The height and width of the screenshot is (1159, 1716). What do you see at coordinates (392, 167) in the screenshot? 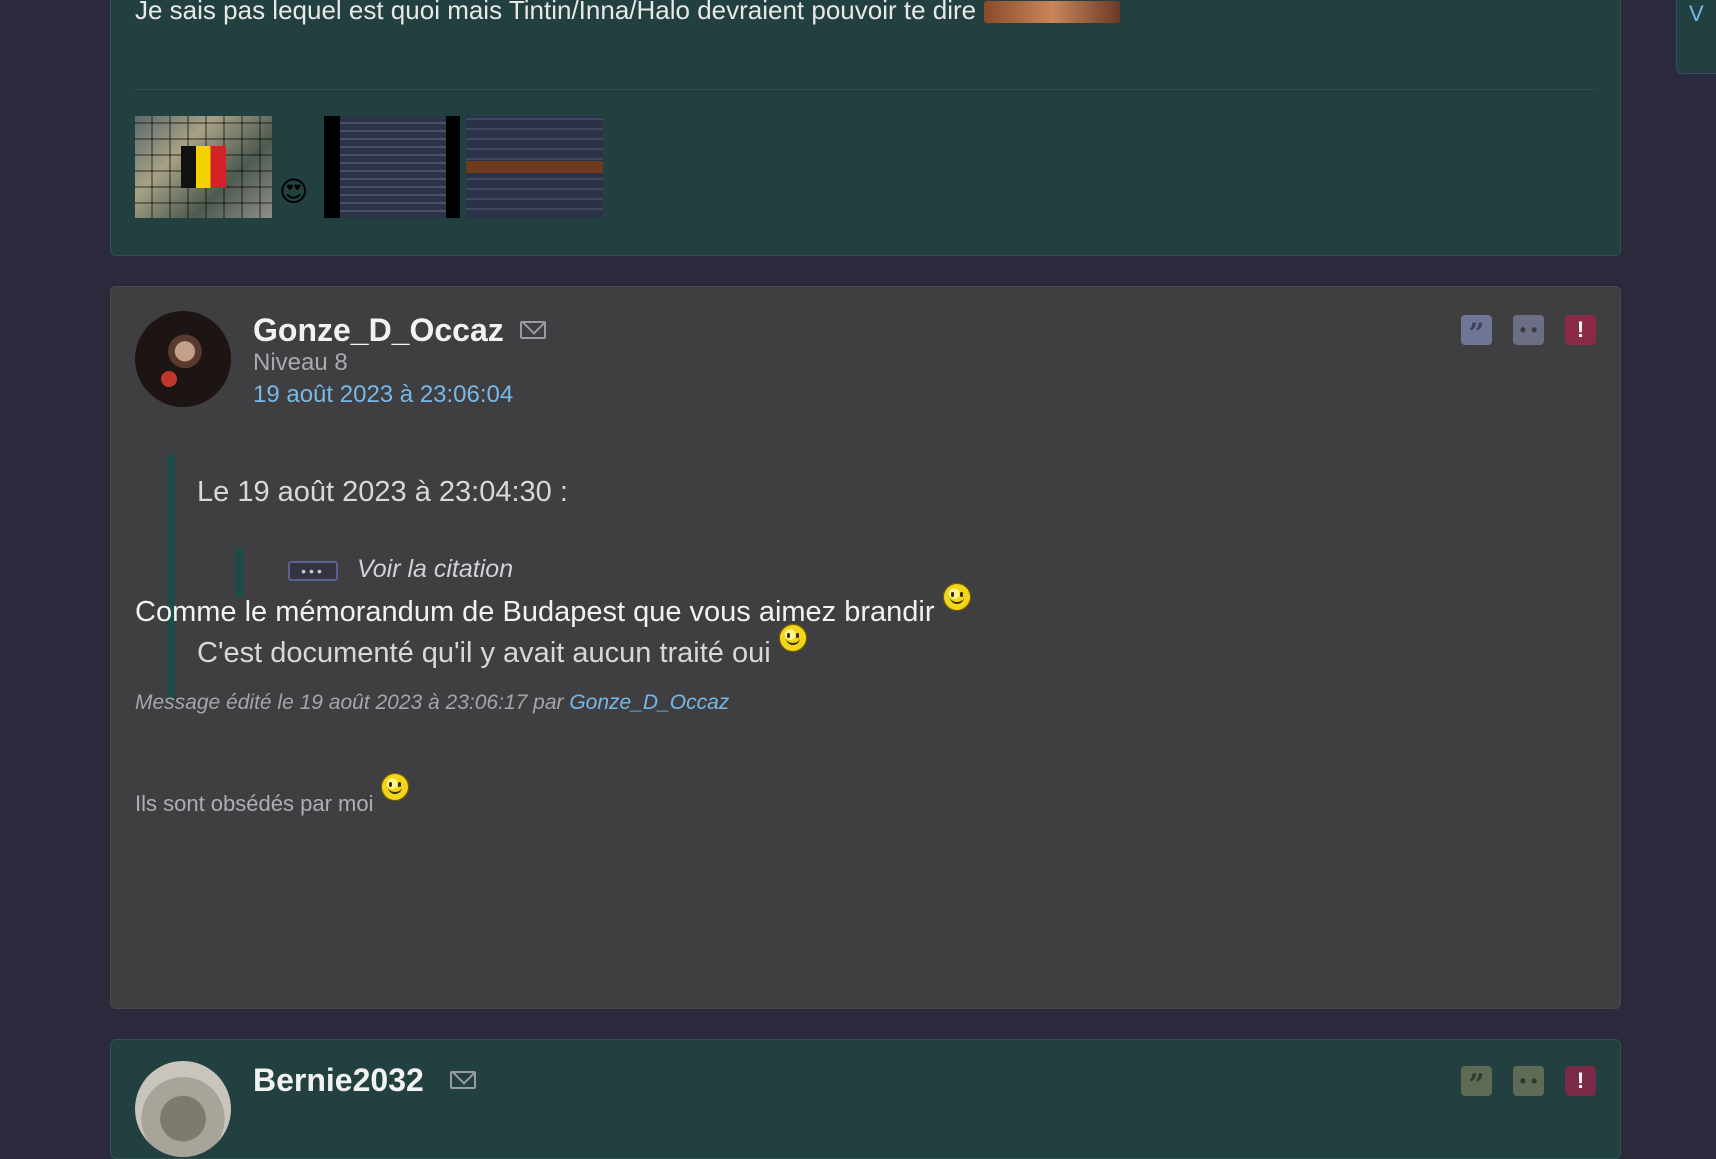
I see `image-thumbnail-2-icon` at bounding box center [392, 167].